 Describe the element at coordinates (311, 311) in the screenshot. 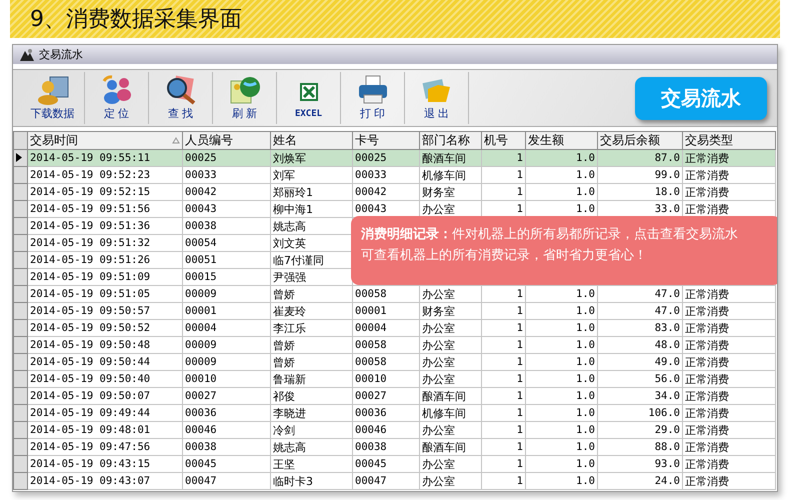

I see `table-cell: 崔麦玲` at that location.